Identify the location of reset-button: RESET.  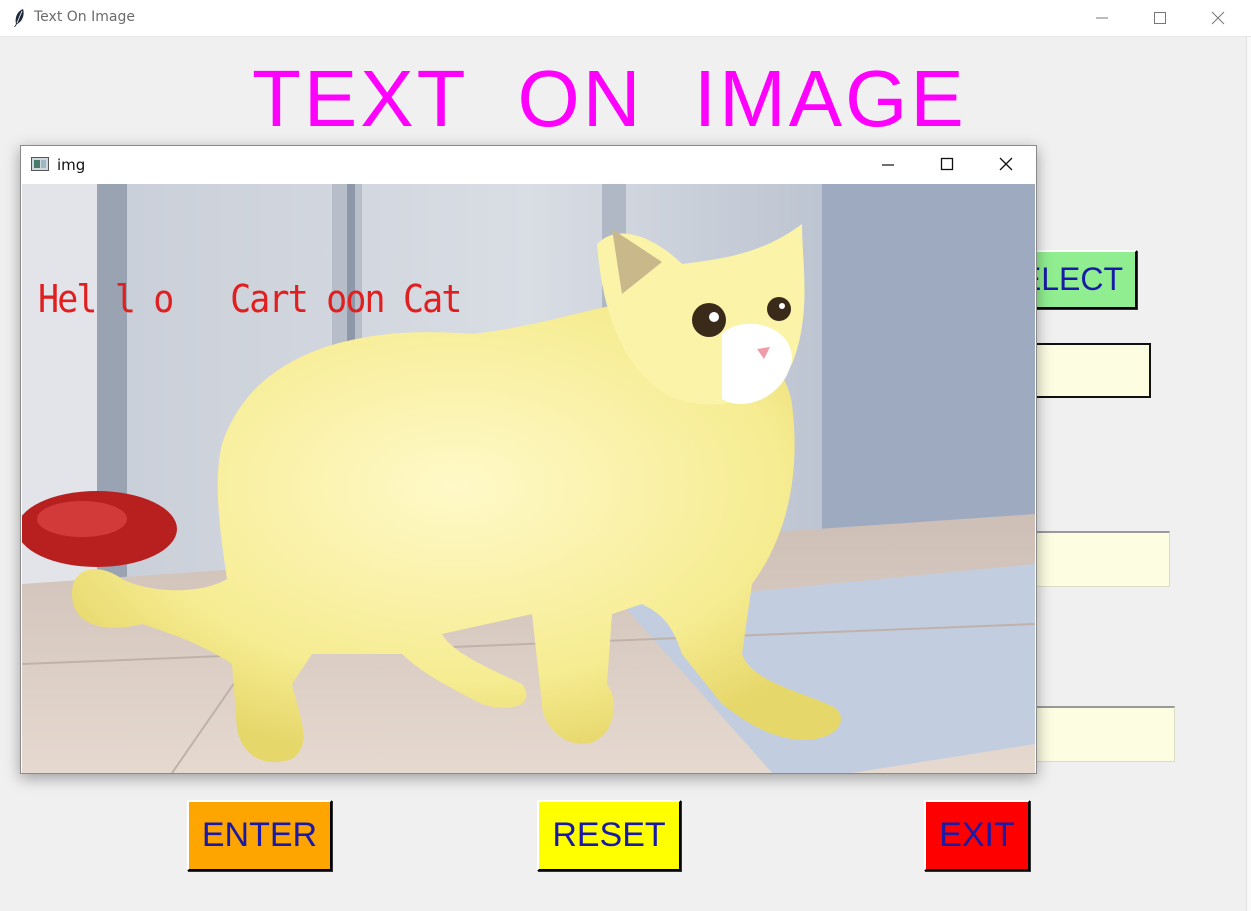
(609, 835).